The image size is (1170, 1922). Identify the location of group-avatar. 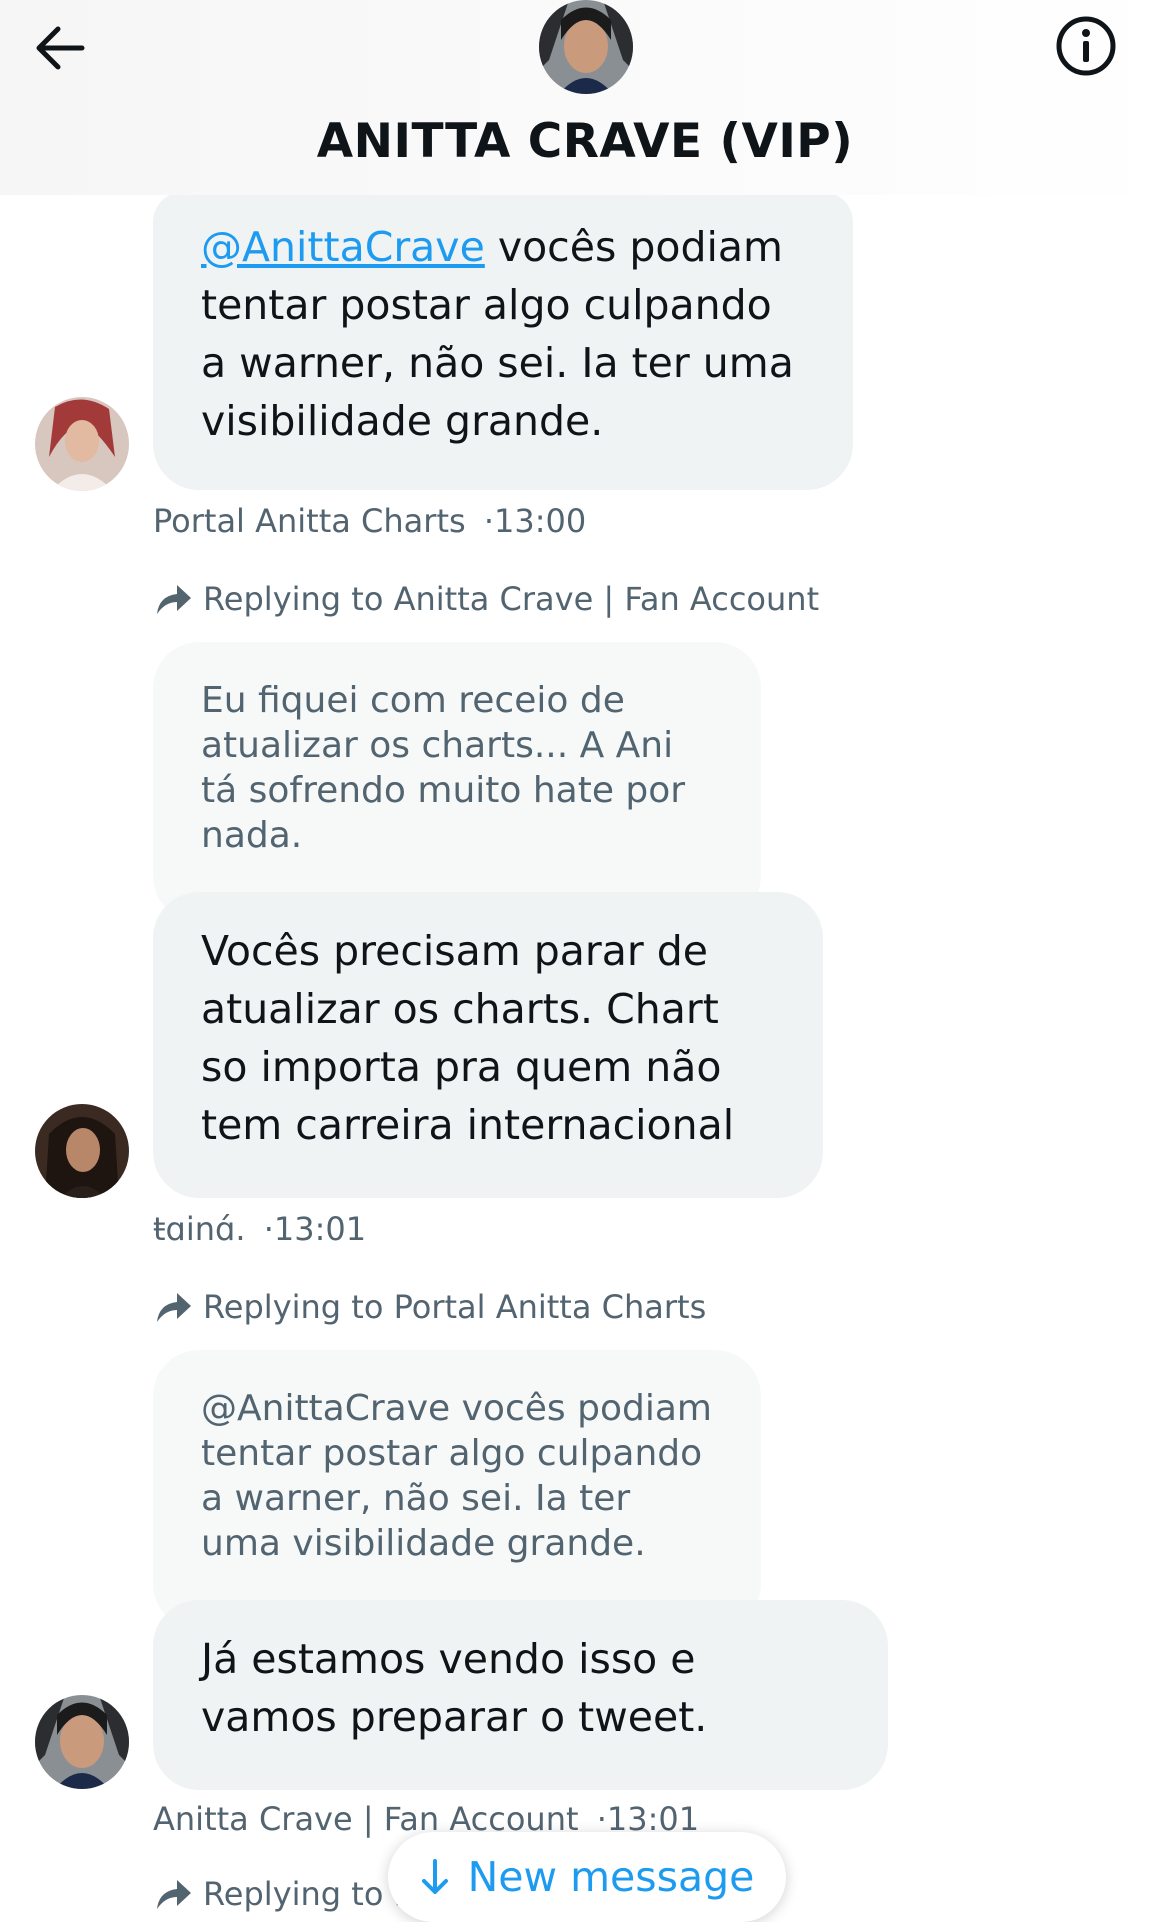
(586, 47).